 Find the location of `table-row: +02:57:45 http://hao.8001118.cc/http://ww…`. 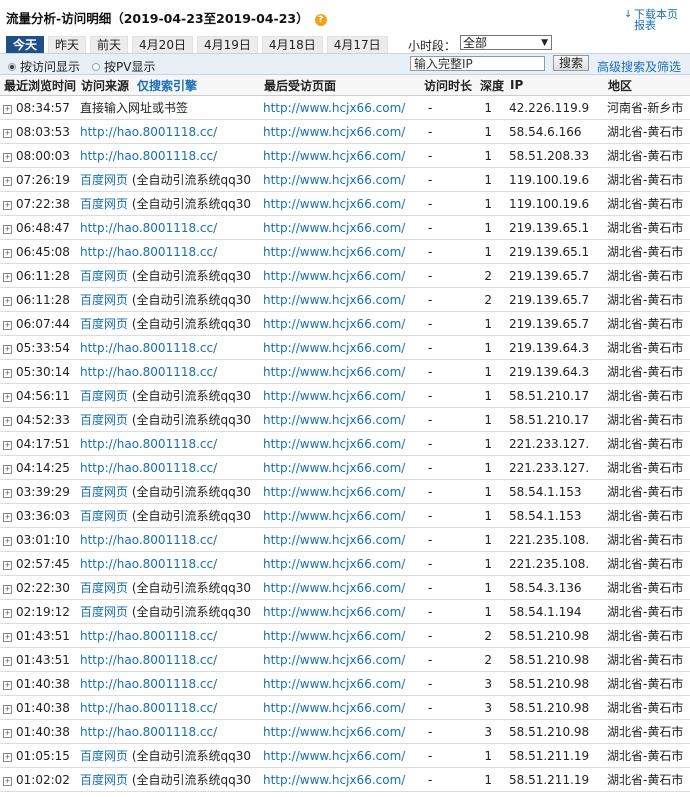

table-row: +02:57:45 http://hao.8001118.cc/http://ww… is located at coordinates (345, 563).